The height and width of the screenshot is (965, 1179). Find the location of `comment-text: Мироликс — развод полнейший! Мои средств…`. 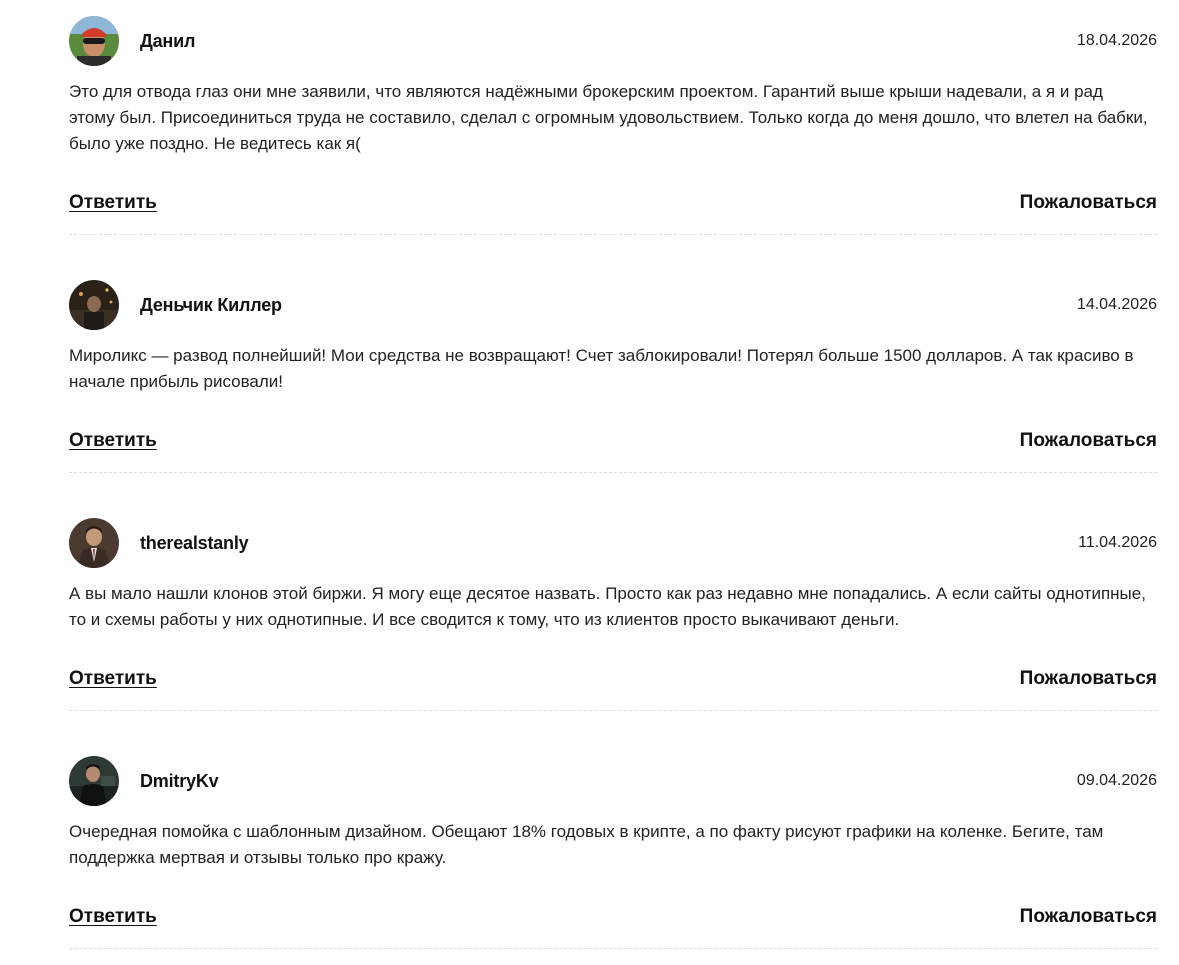

comment-text: Мироликс — развод полнейший! Мои средств… is located at coordinates (601, 368).